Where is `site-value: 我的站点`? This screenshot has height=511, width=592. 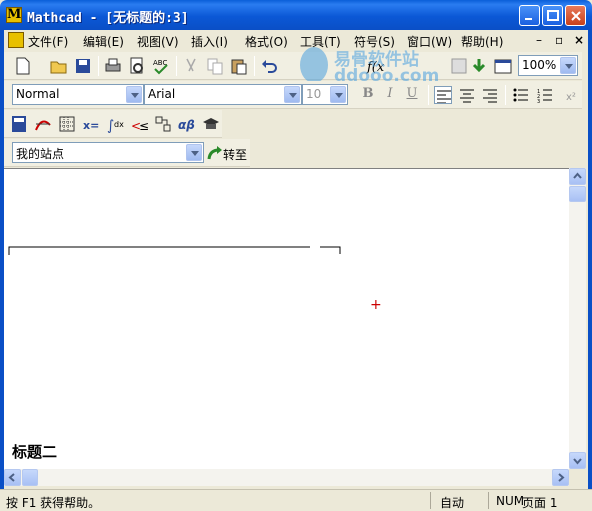 site-value: 我的站点 is located at coordinates (40, 154).